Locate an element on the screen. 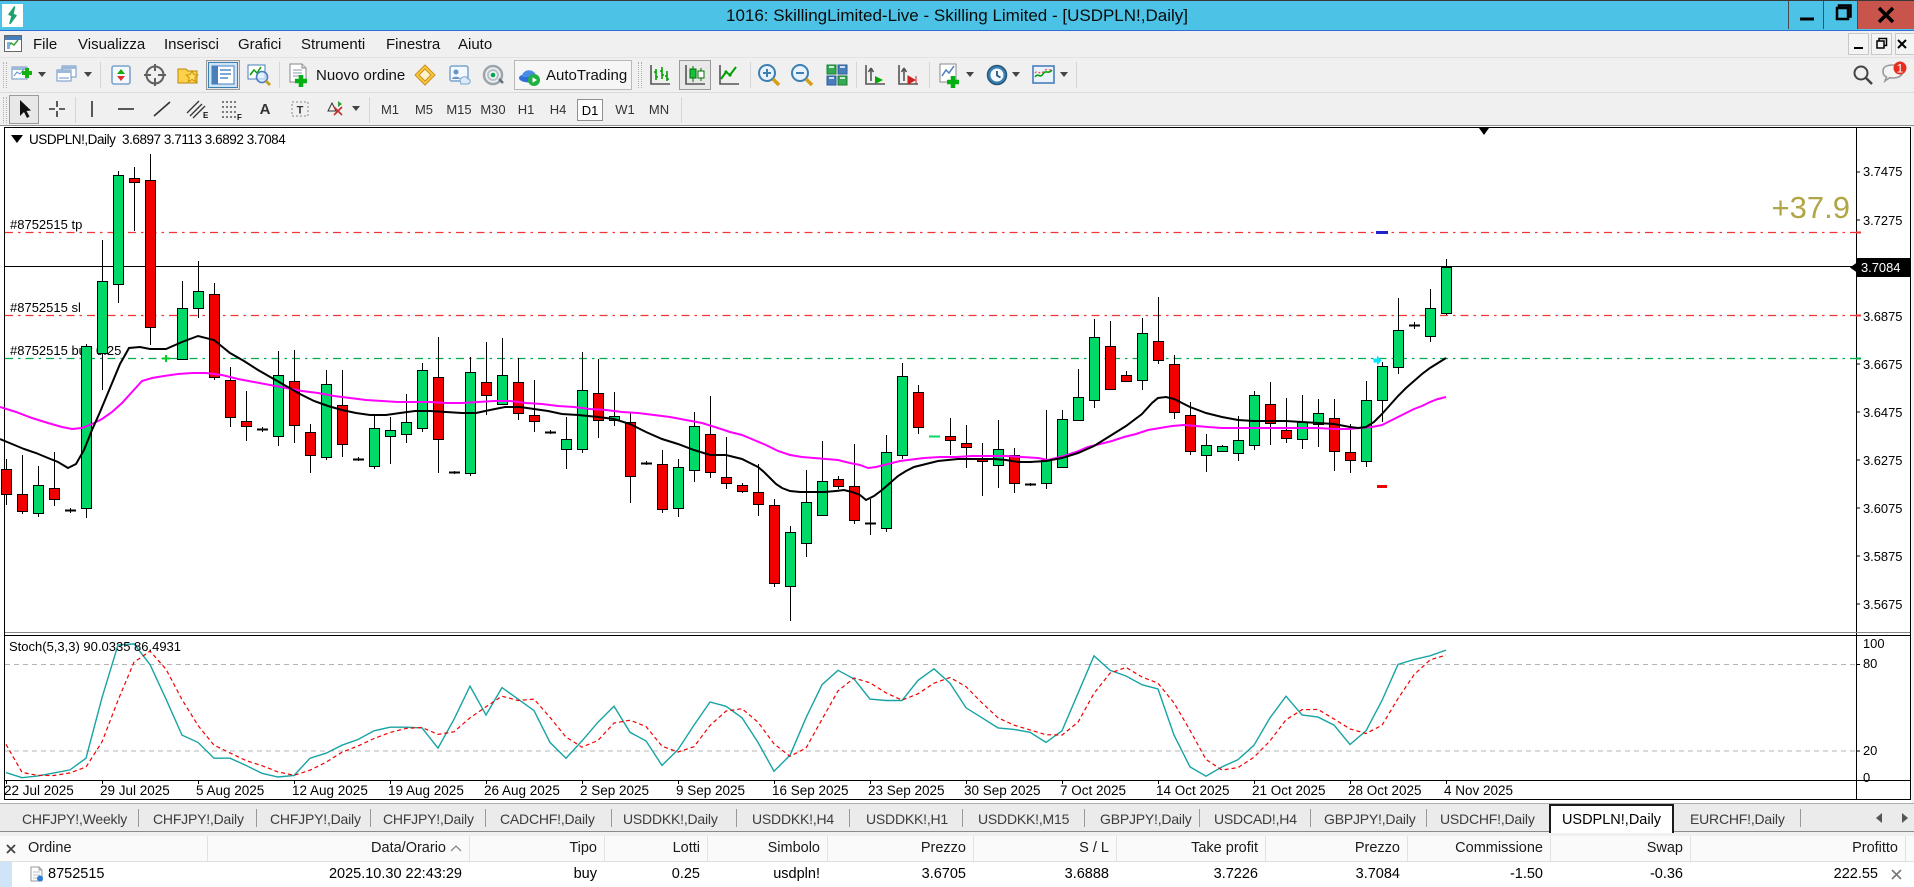 The width and height of the screenshot is (1914, 887). svg-text: 19 Aug 2025 is located at coordinates (426, 790).